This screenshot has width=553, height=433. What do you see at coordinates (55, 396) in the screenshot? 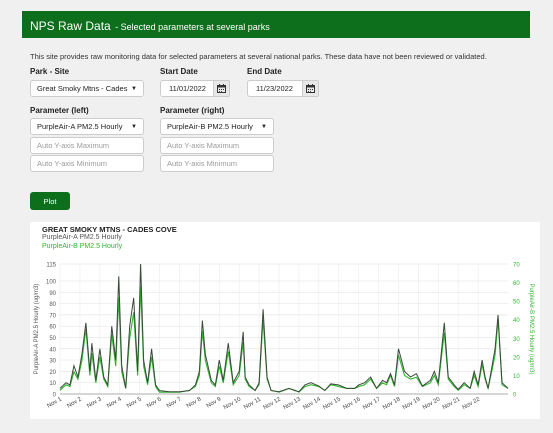
I see `y-tick-left: 0` at bounding box center [55, 396].